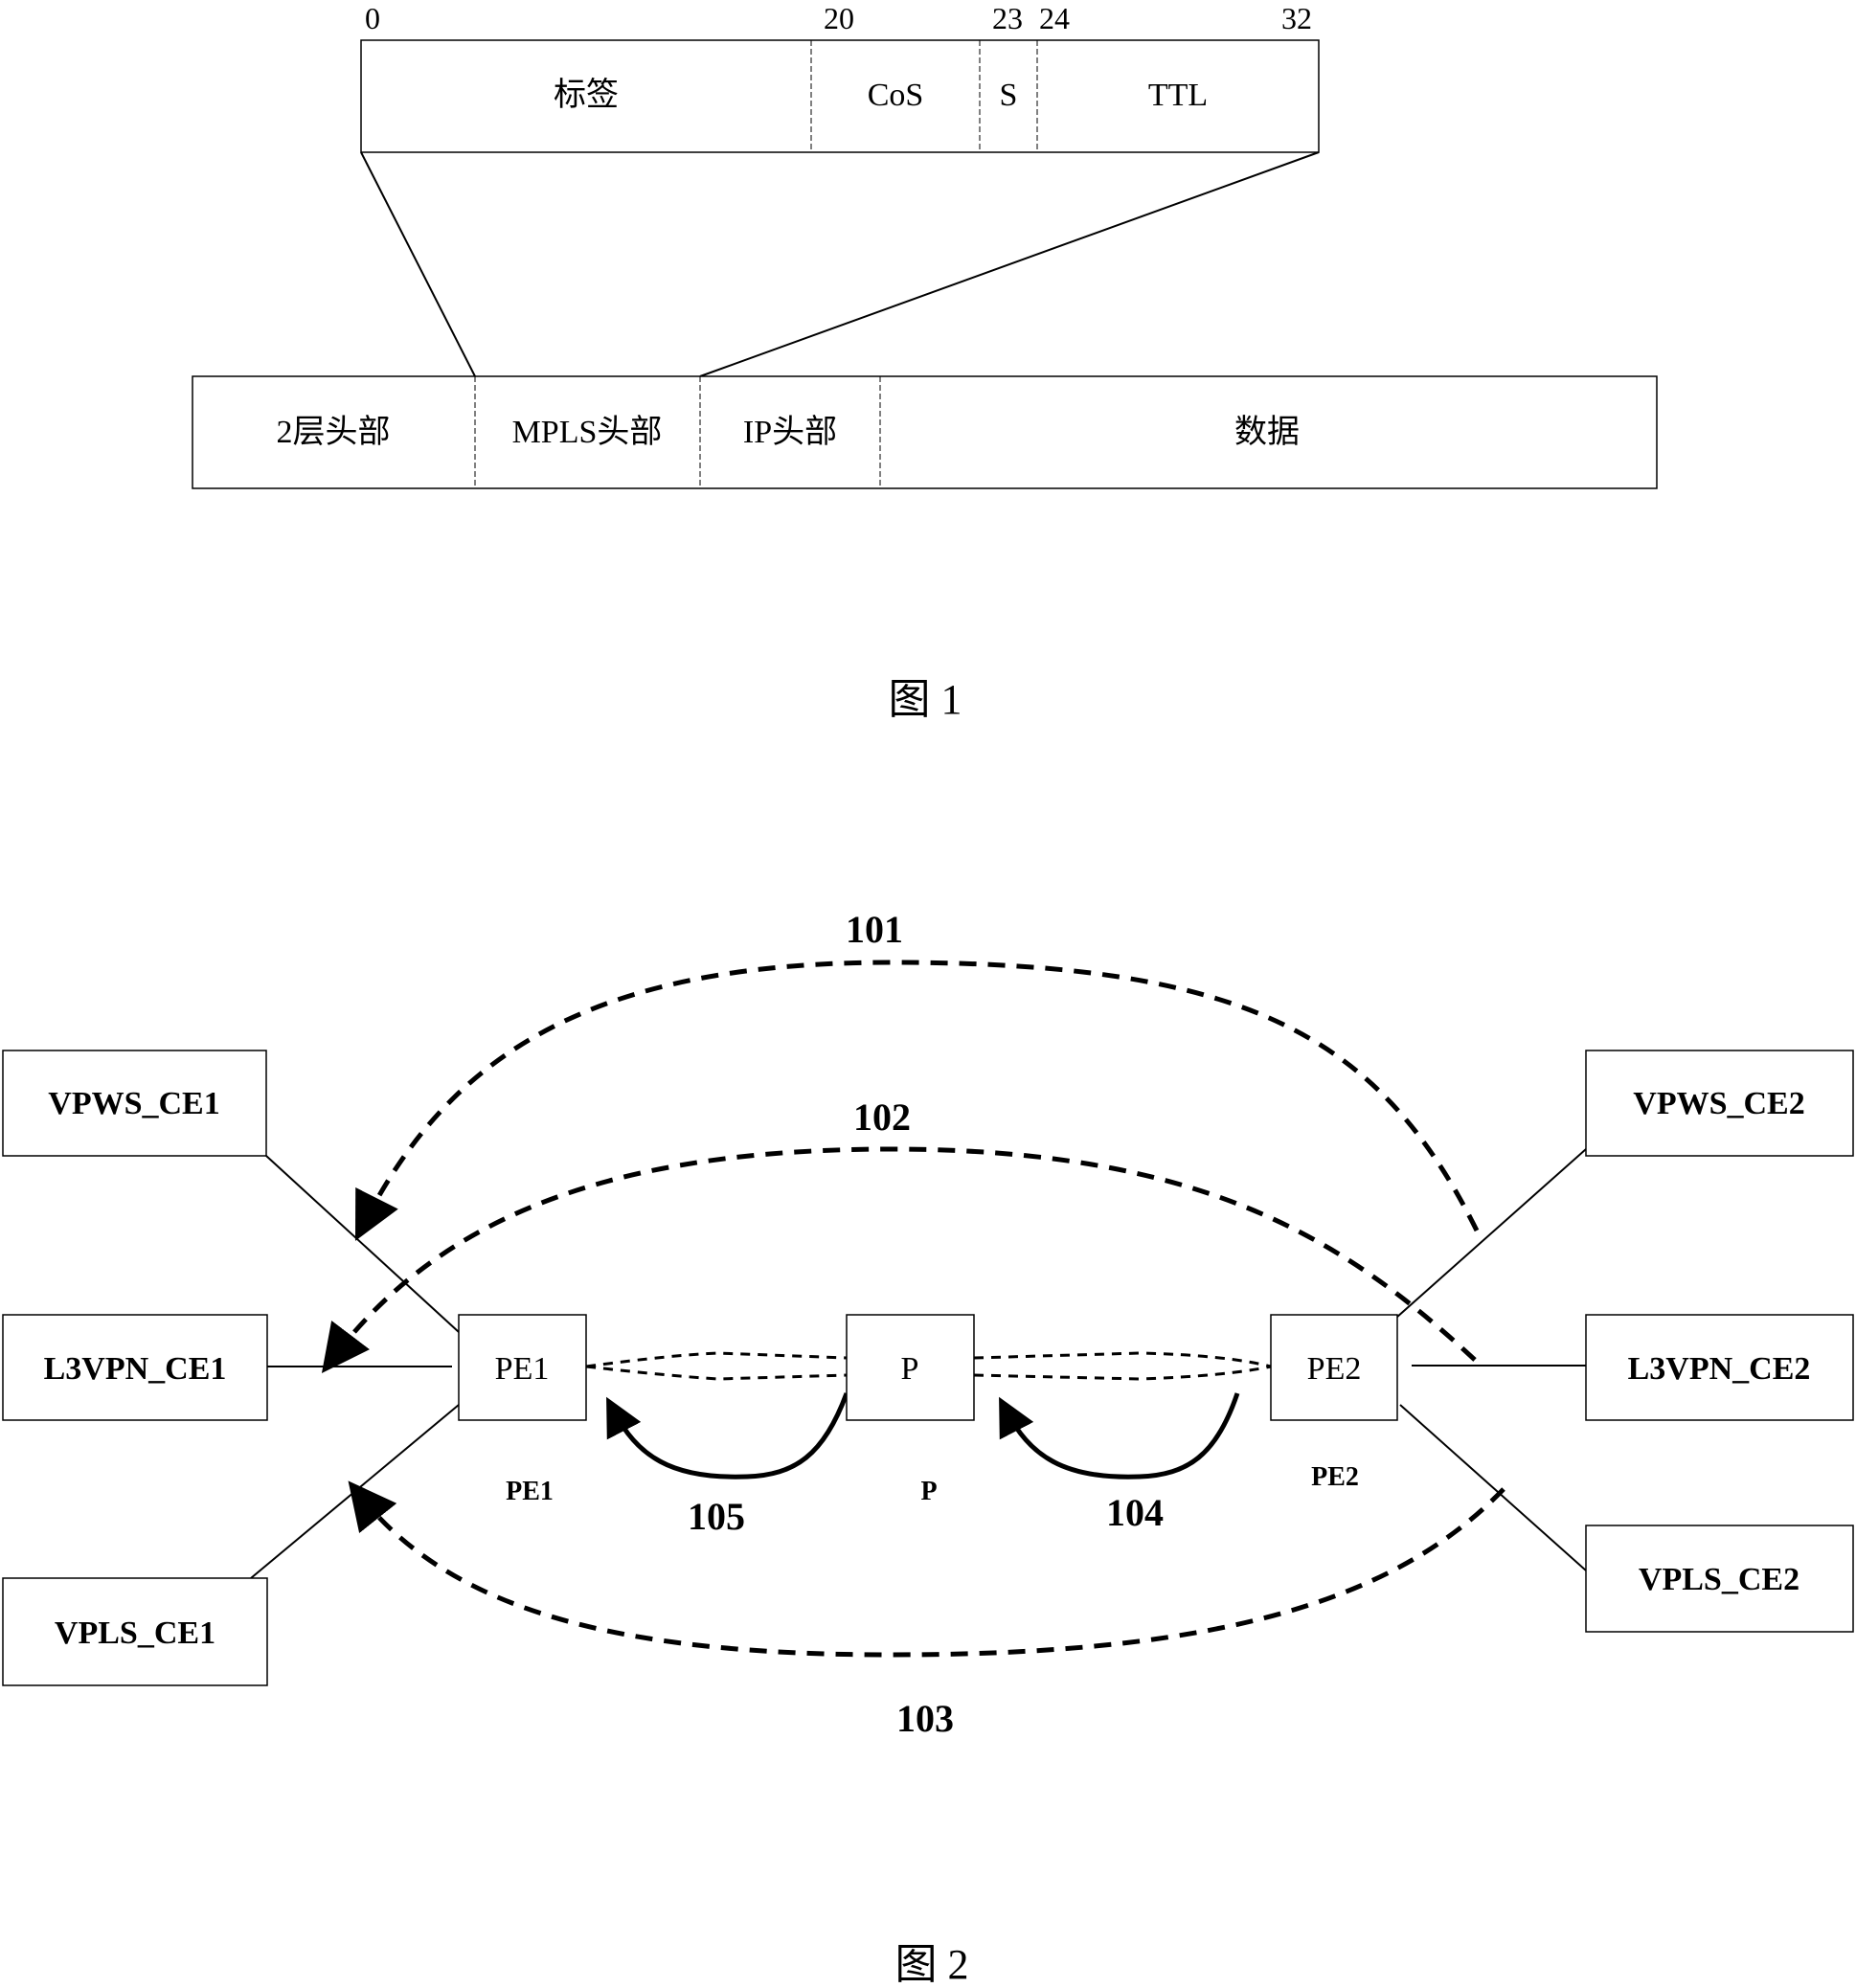 Image resolution: width=1856 pixels, height=1988 pixels. I want to click on path-label-102: 102, so click(882, 1117).